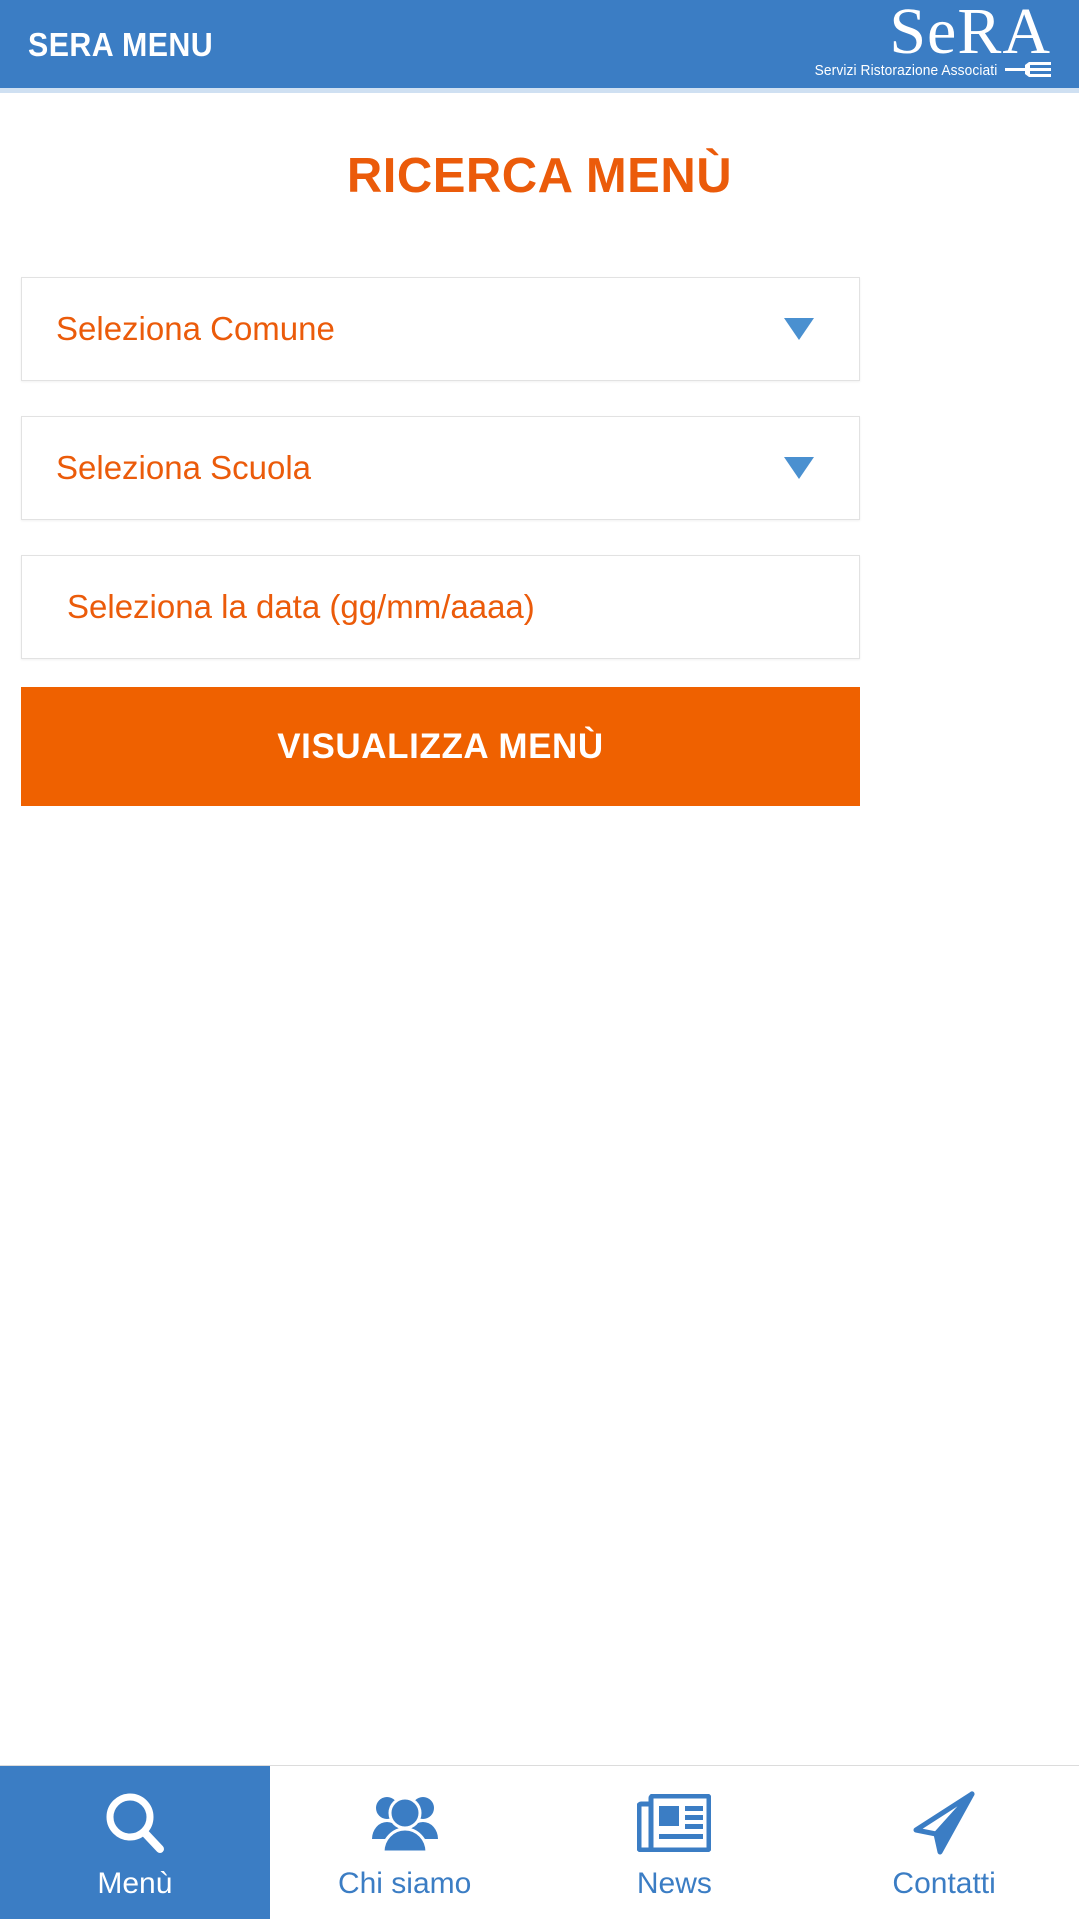 The image size is (1079, 1919). Describe the element at coordinates (944, 1823) in the screenshot. I see `paper-plane-icon` at that location.